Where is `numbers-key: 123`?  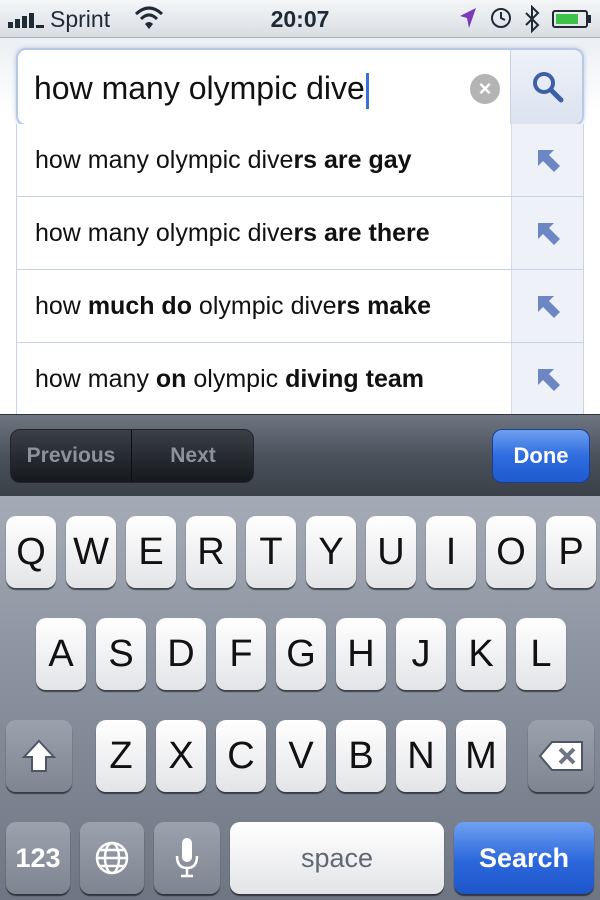
numbers-key: 123 is located at coordinates (38, 858).